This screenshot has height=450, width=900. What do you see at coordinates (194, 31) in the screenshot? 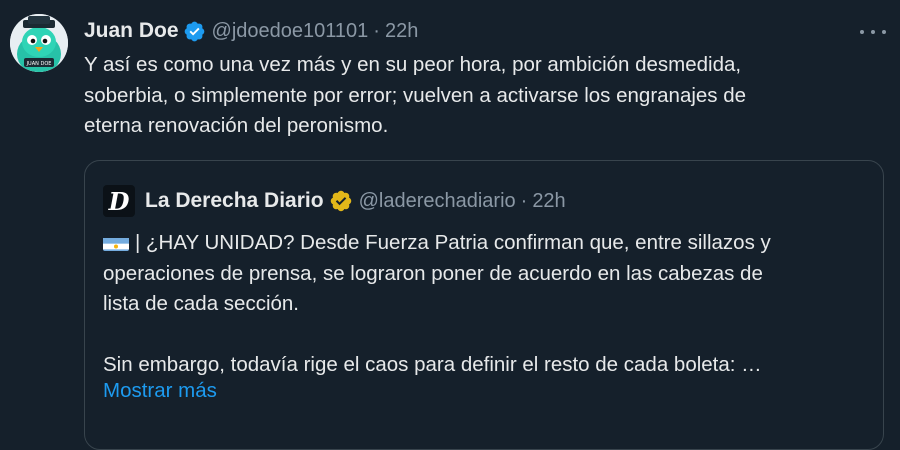
I see `verified-badge-icon` at bounding box center [194, 31].